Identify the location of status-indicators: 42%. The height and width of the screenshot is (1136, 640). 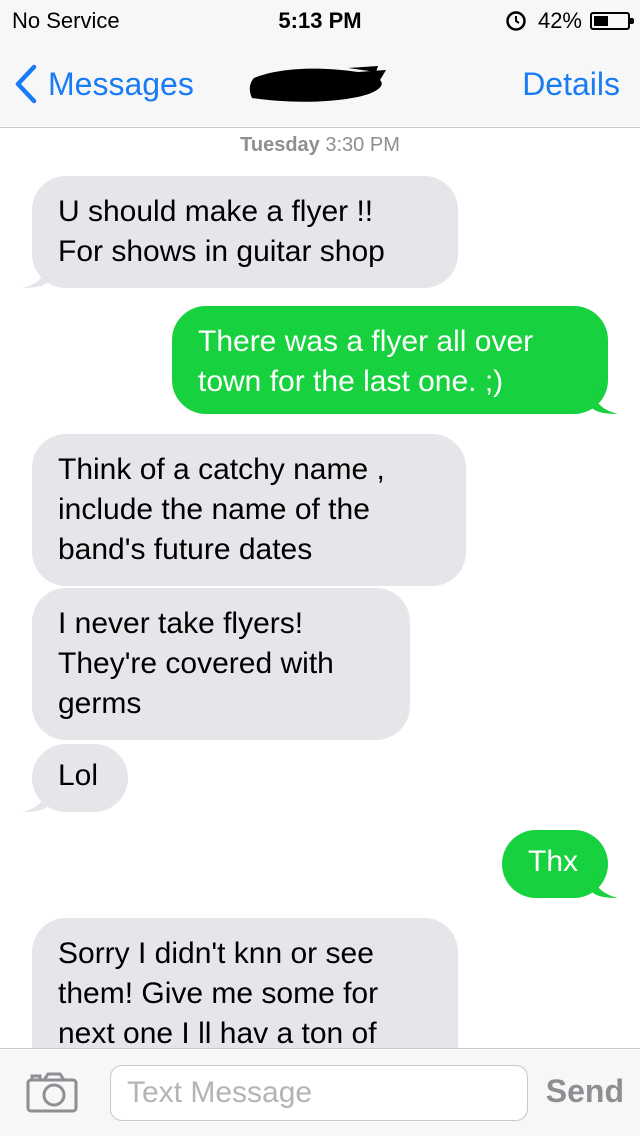
(570, 21).